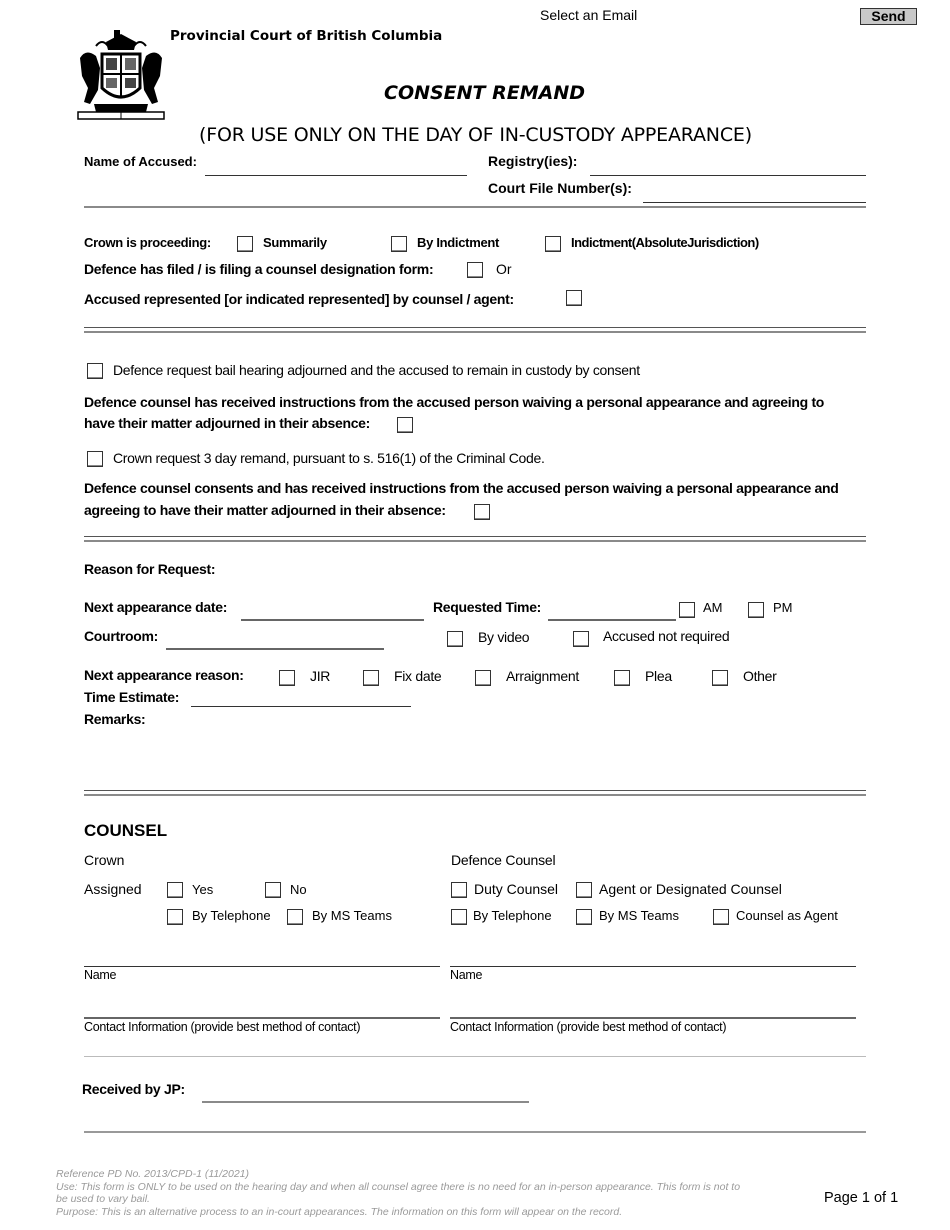 Image resolution: width=950 pixels, height=1230 pixels. What do you see at coordinates (888, 16) in the screenshot?
I see `send-button: Send` at bounding box center [888, 16].